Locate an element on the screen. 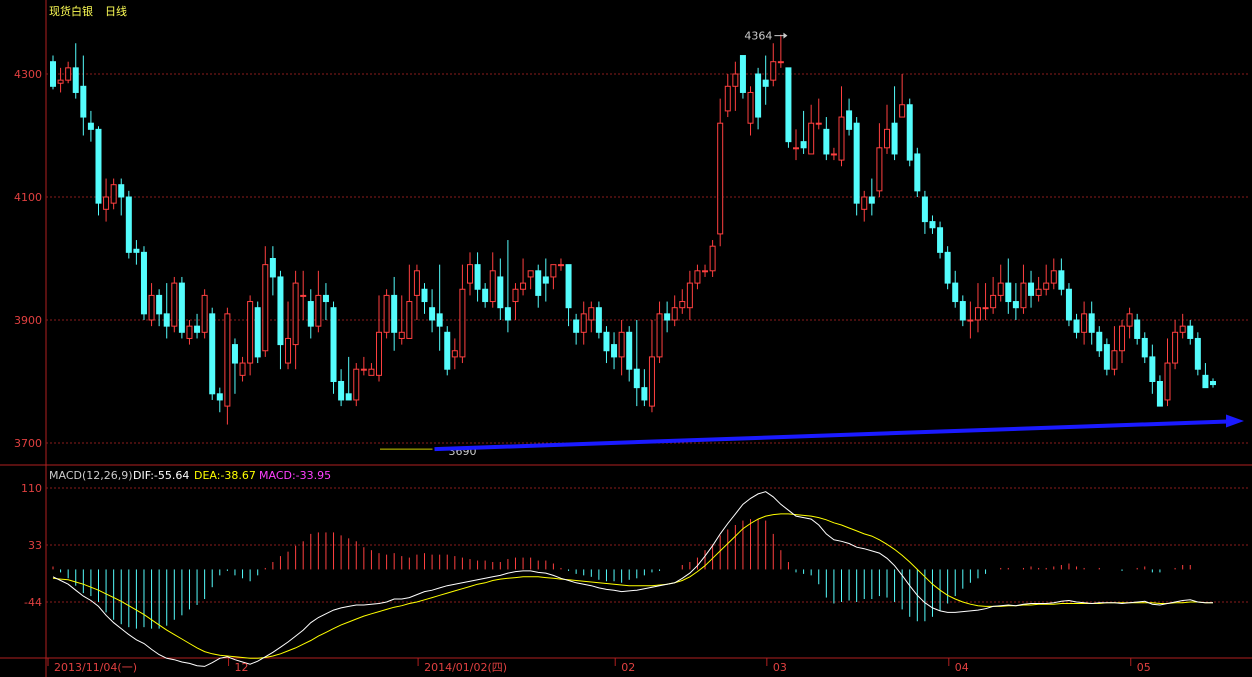 This screenshot has height=677, width=1252. date-tick-label: 04 is located at coordinates (962, 667).